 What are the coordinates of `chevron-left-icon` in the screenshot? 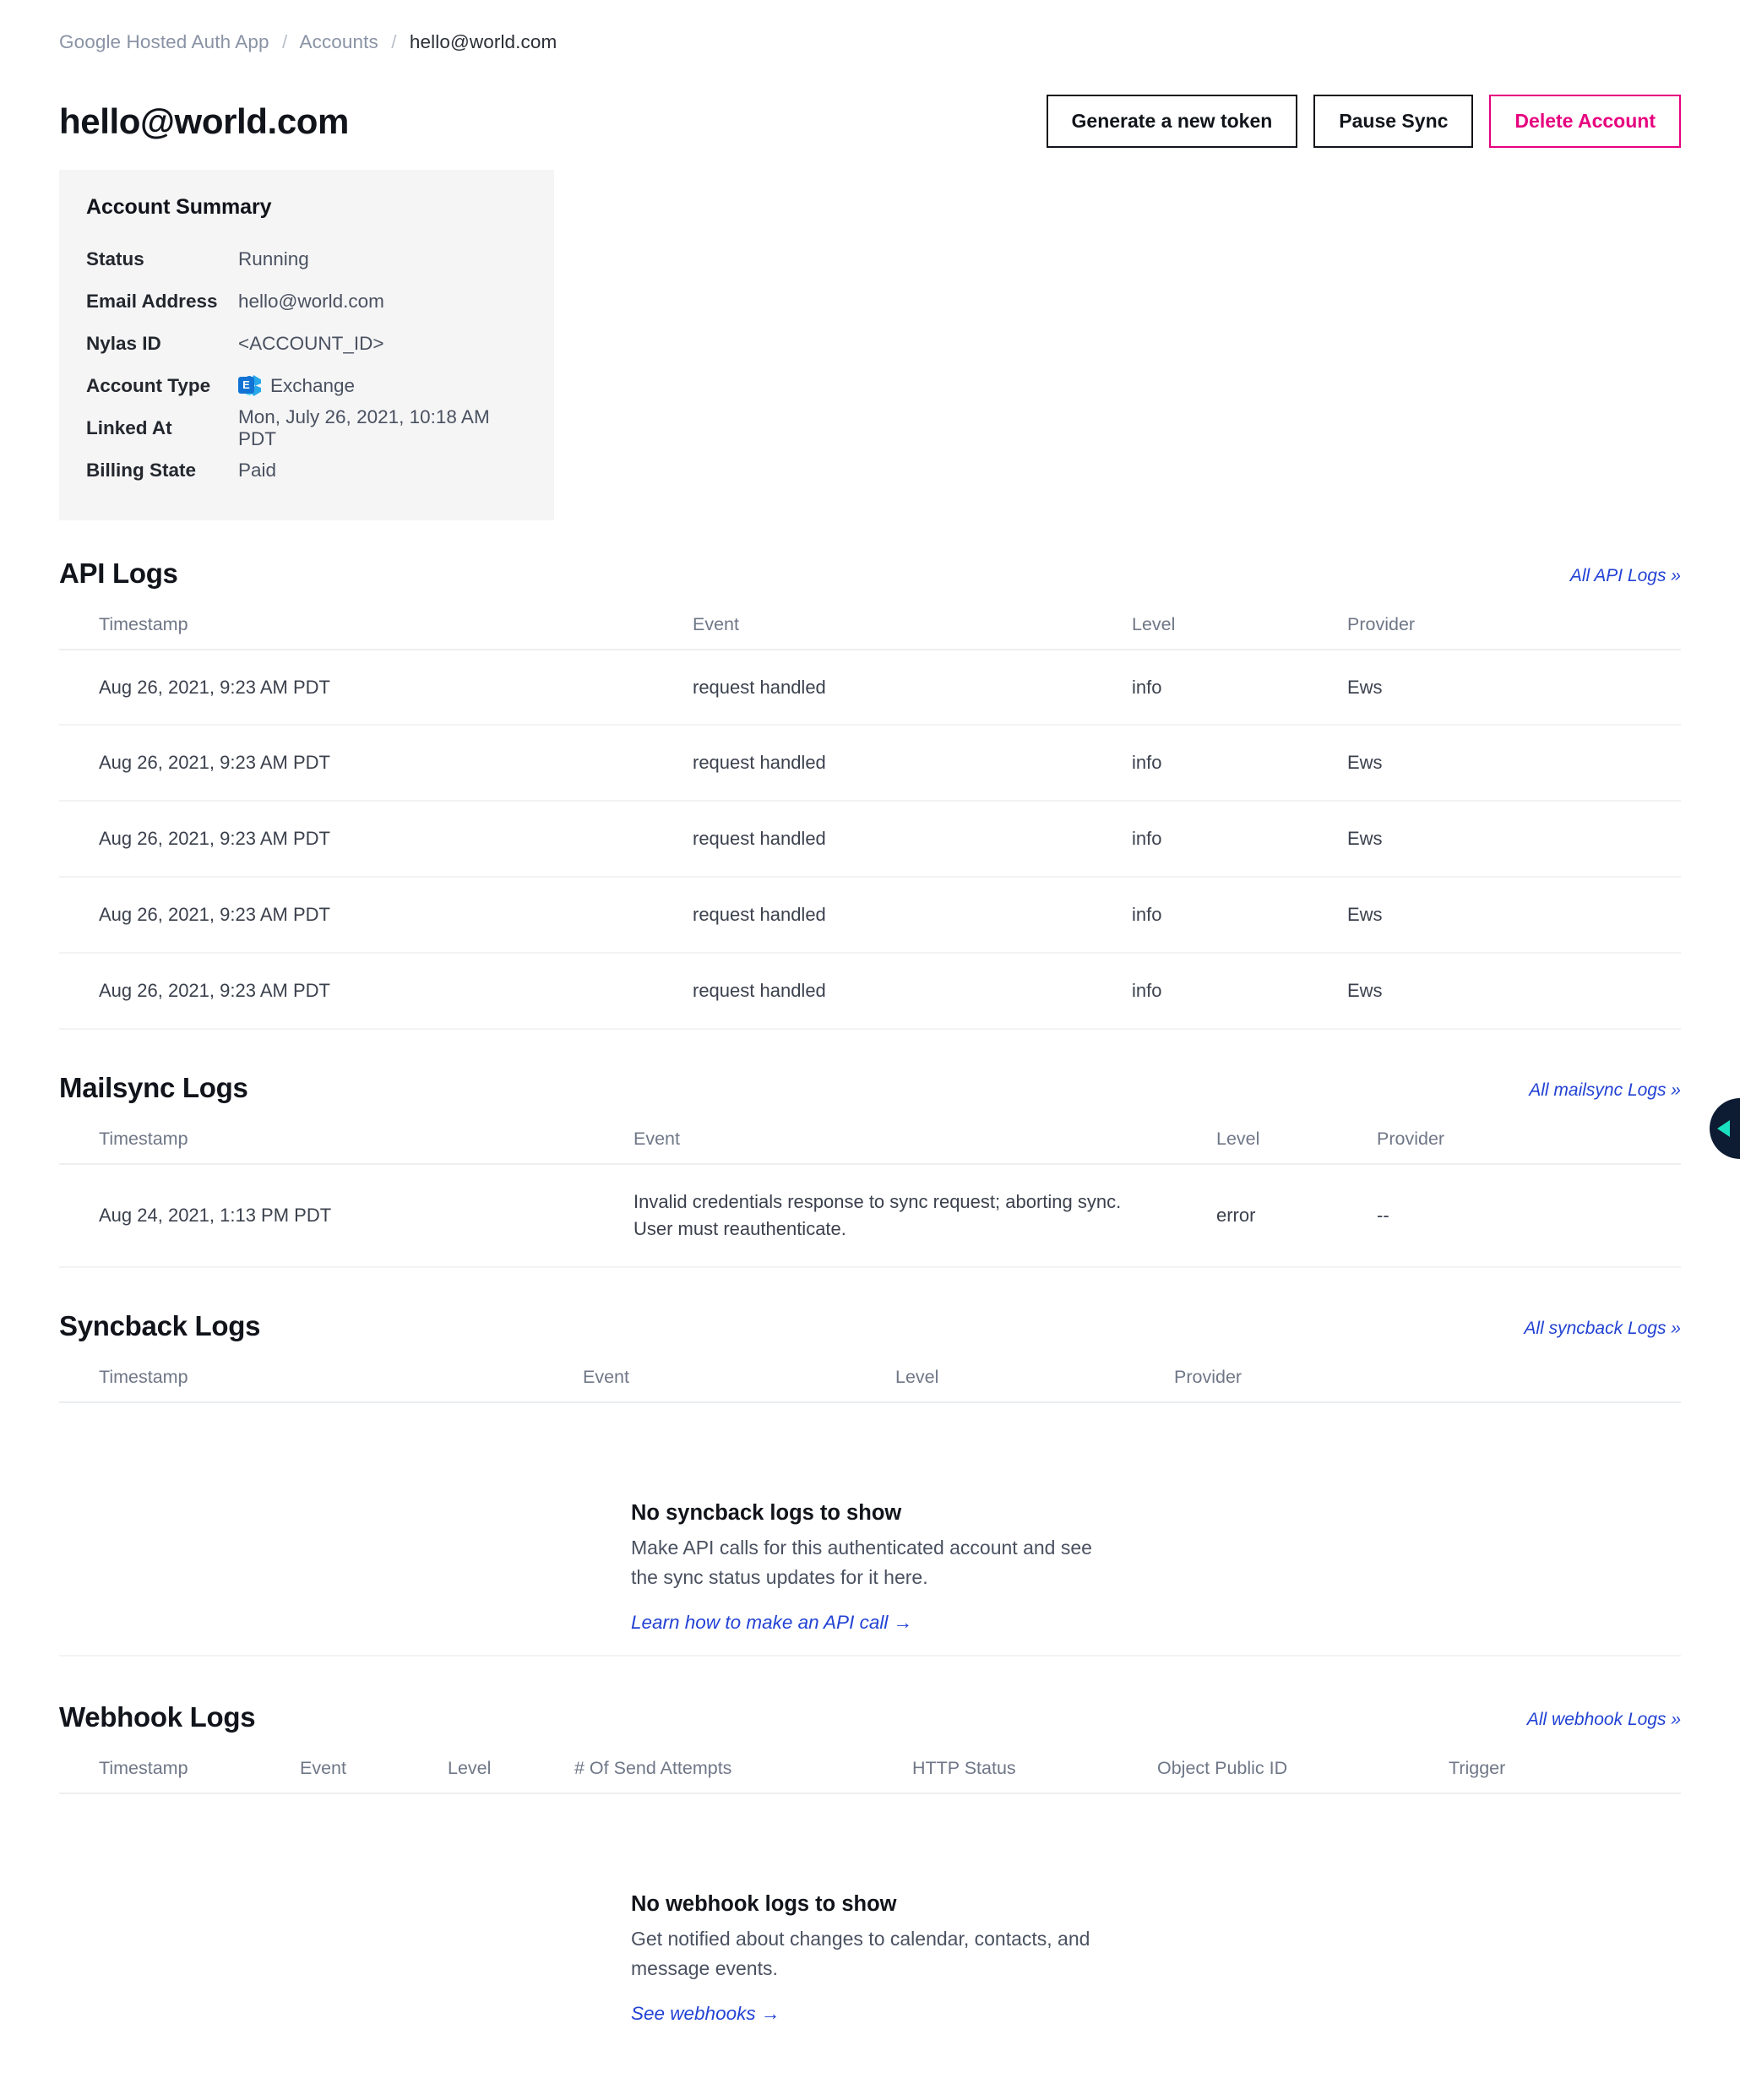 It's located at (1723, 1128).